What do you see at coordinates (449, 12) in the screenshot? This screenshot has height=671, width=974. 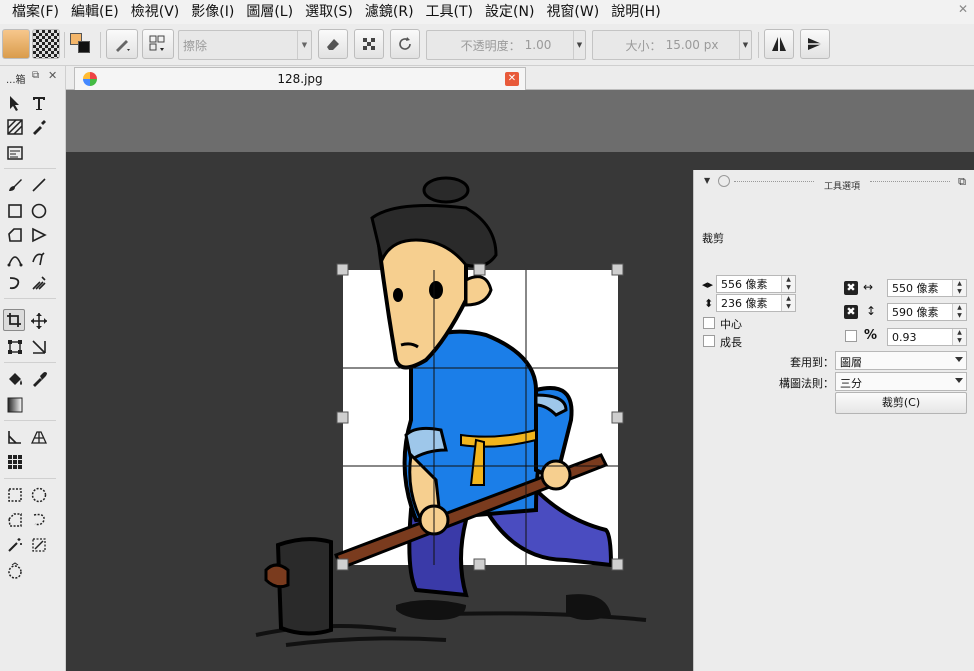 I see `menu-tools: 工具(T)` at bounding box center [449, 12].